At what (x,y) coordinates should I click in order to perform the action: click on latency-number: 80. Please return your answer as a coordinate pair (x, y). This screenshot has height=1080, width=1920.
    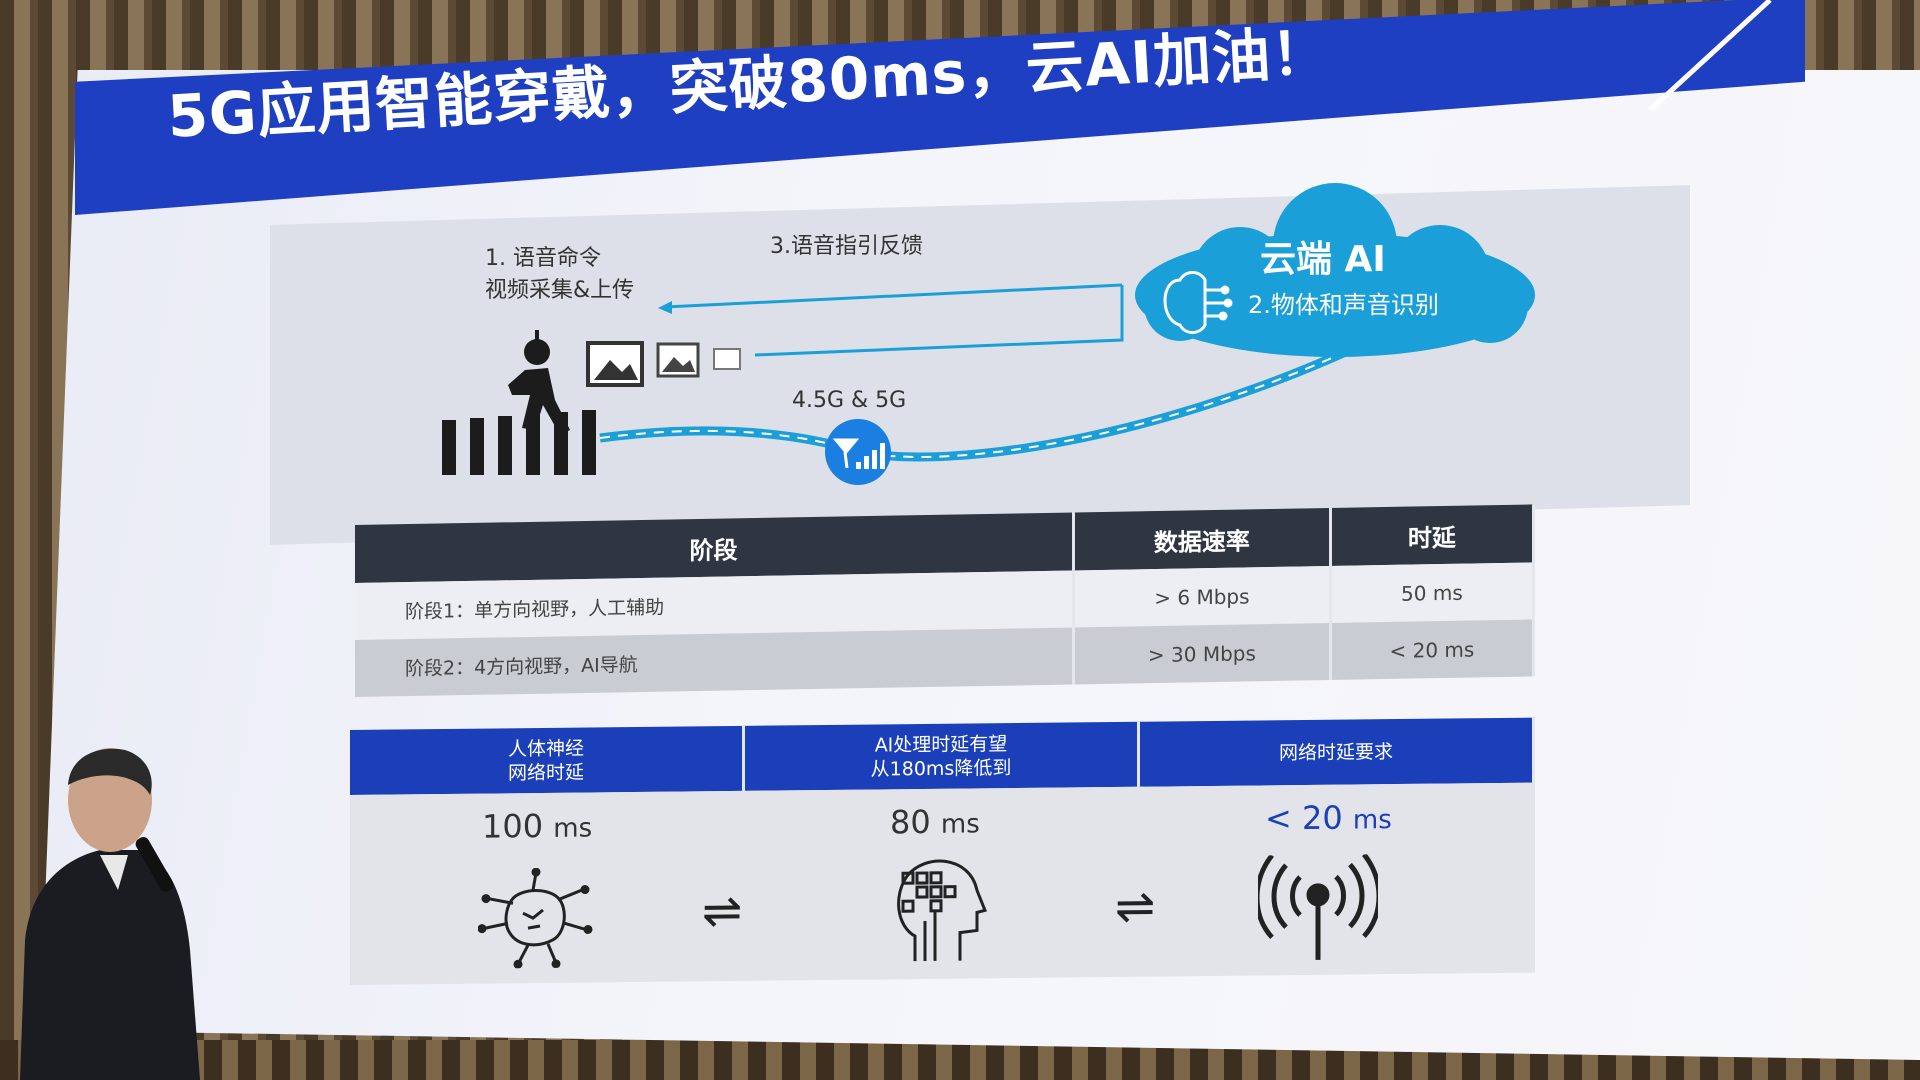
    Looking at the image, I should click on (910, 822).